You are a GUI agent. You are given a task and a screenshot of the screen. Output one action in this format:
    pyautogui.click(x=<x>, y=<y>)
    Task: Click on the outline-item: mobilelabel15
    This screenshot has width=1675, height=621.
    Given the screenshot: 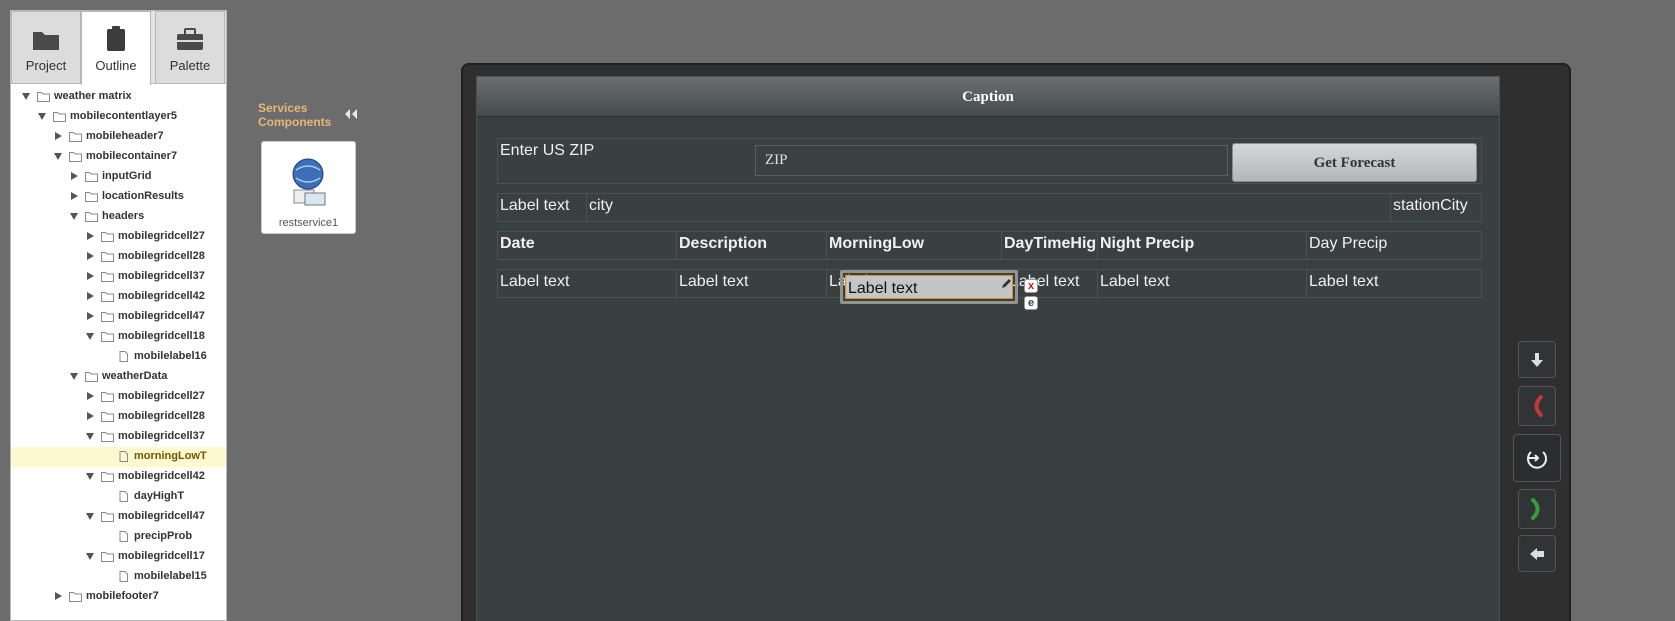 What is the action you would take?
    pyautogui.click(x=118, y=577)
    